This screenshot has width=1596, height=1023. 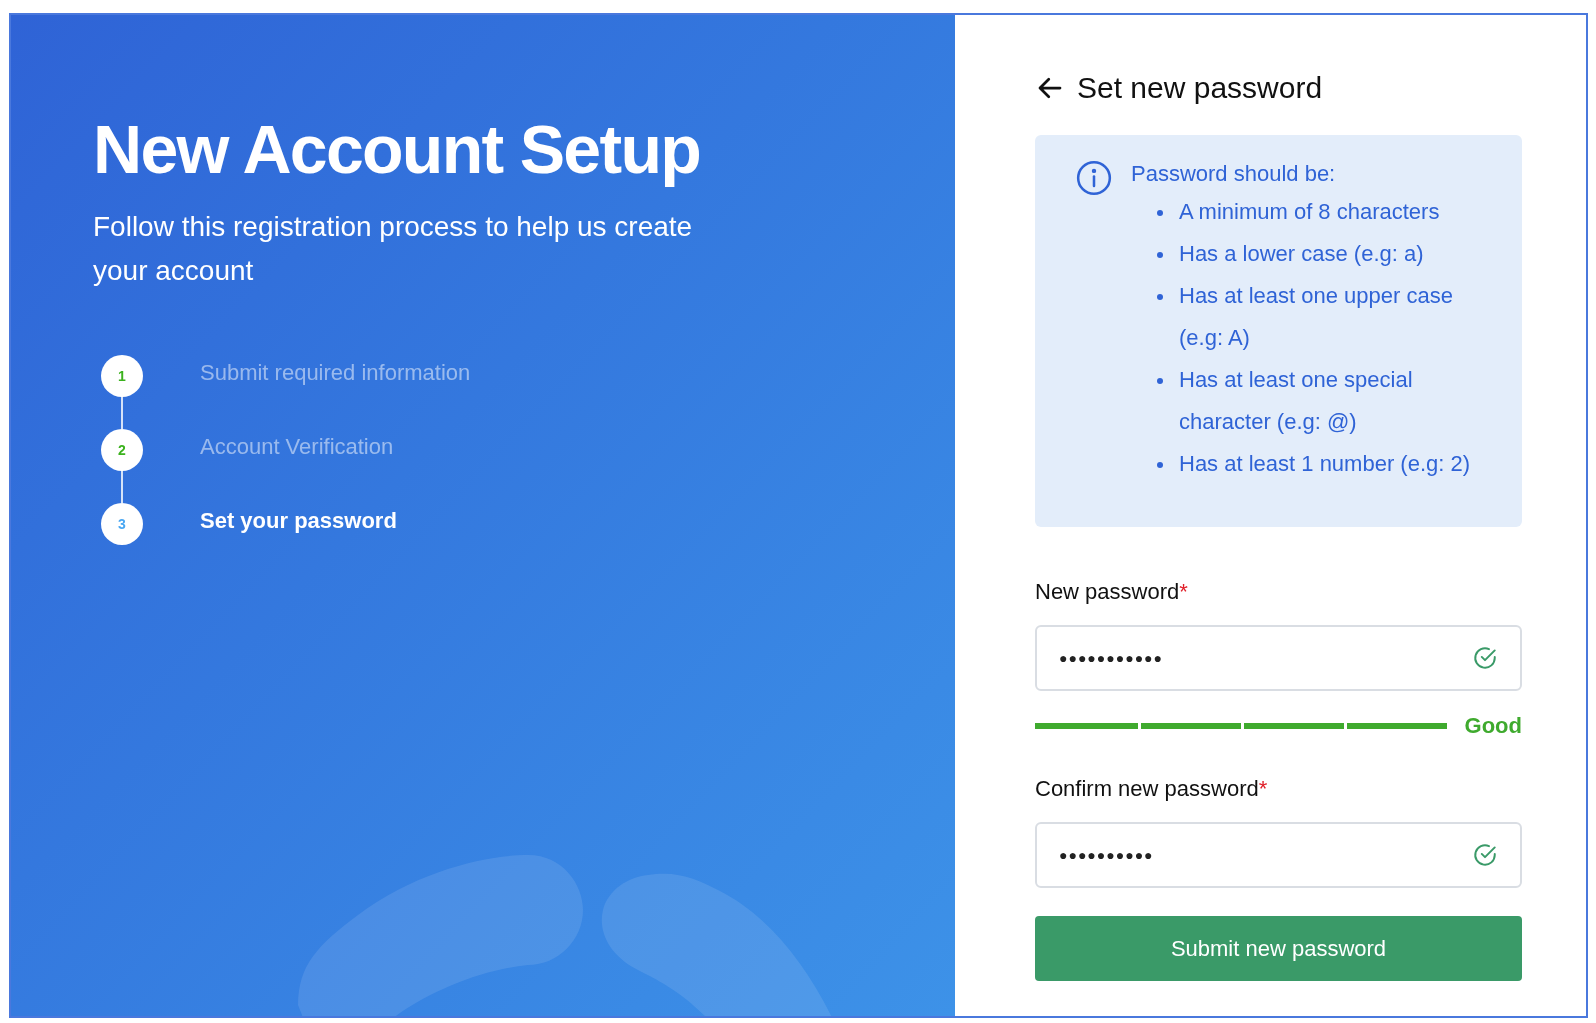 I want to click on form-title: Set new password, so click(x=1200, y=88).